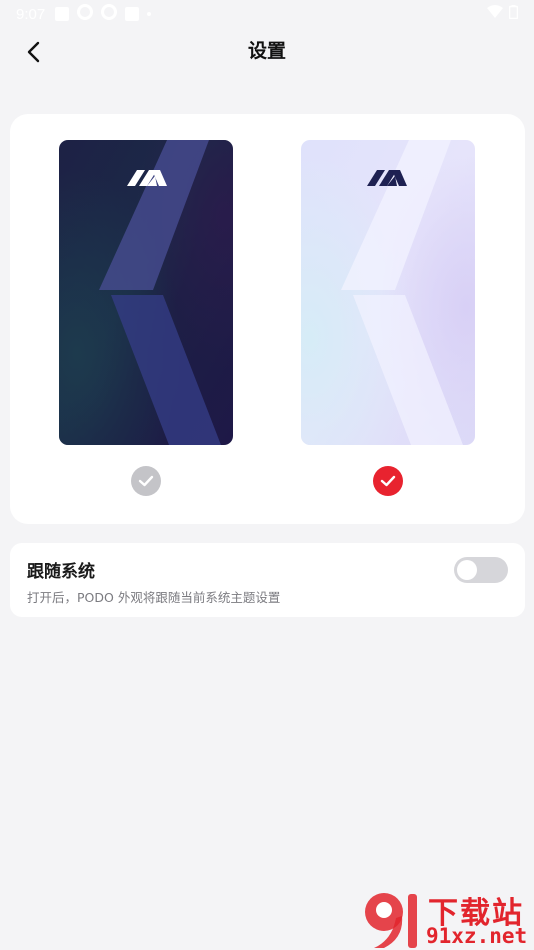  What do you see at coordinates (388, 481) in the screenshot?
I see `light-theme-check-icon` at bounding box center [388, 481].